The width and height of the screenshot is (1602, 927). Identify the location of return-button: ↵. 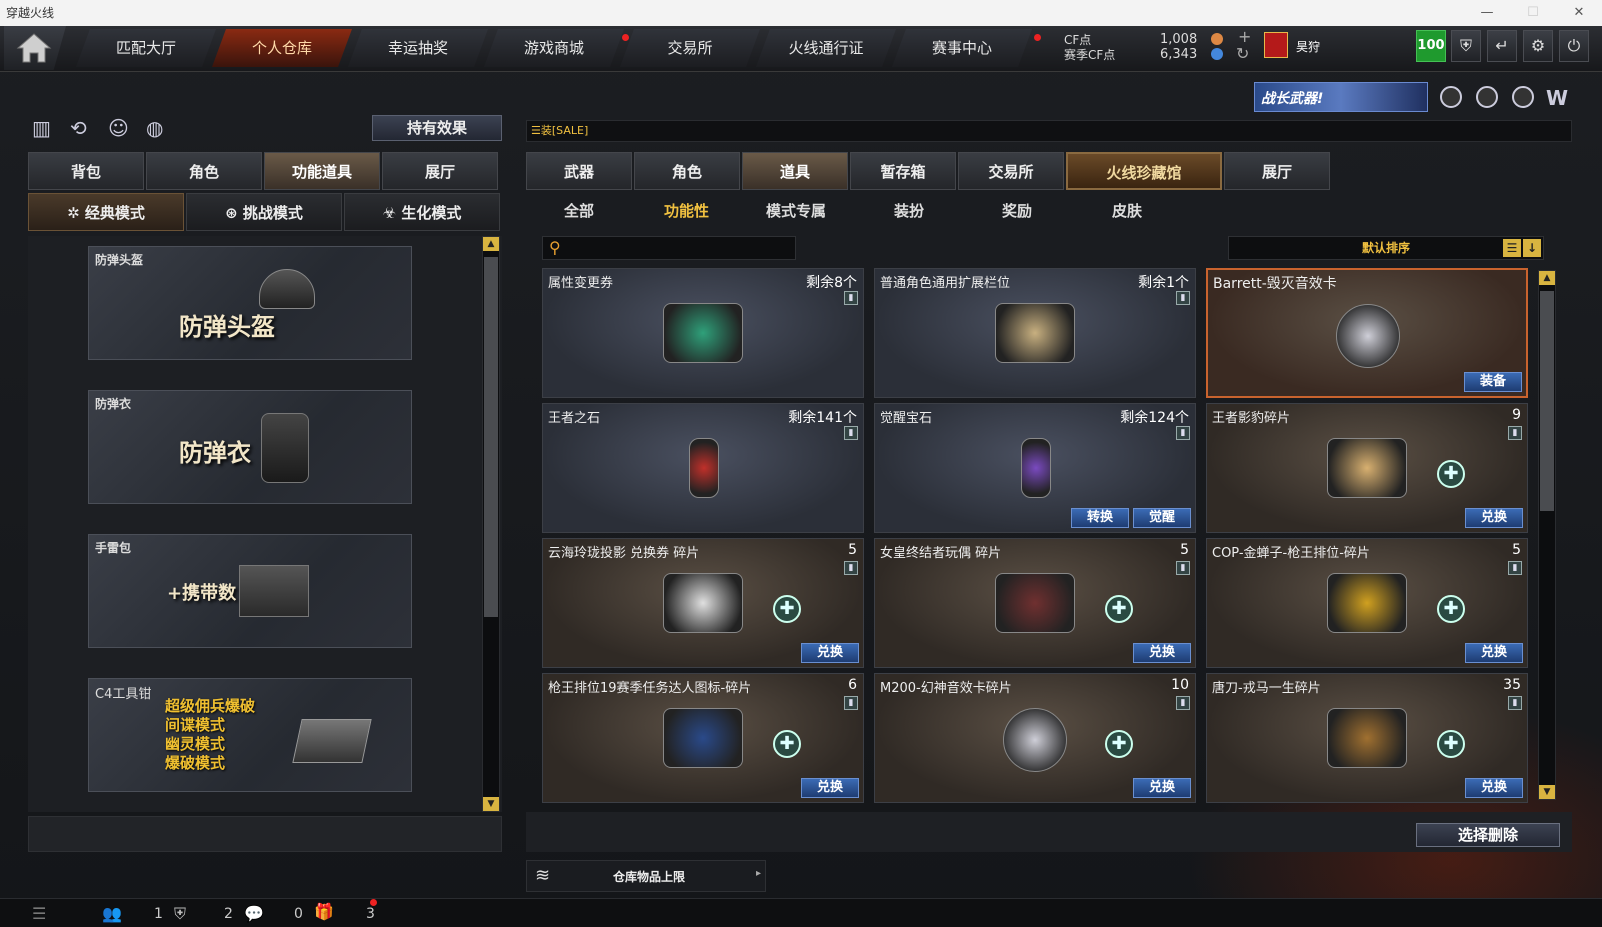
(1502, 46).